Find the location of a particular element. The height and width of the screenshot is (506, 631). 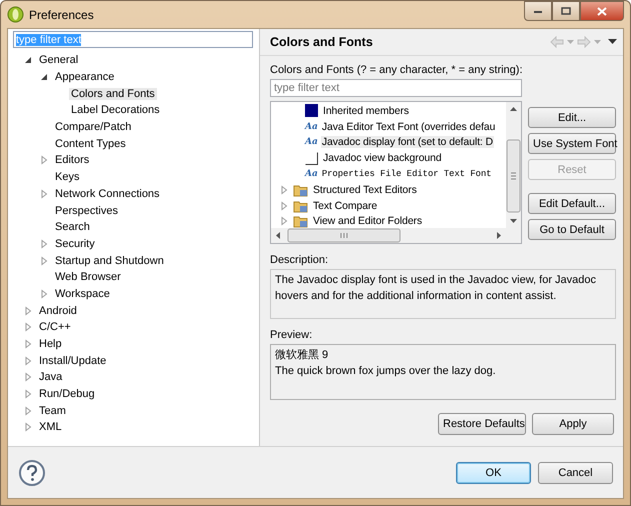

sample-text: The quick brown fox jumps over the lazy dog. is located at coordinates (386, 371).